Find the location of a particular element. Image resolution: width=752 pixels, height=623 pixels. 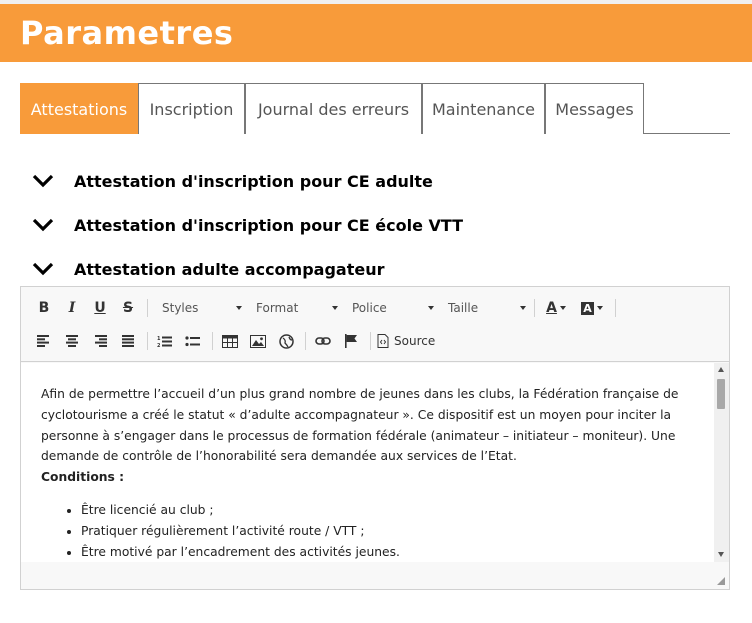

conditions-label: Conditions : is located at coordinates (83, 477).